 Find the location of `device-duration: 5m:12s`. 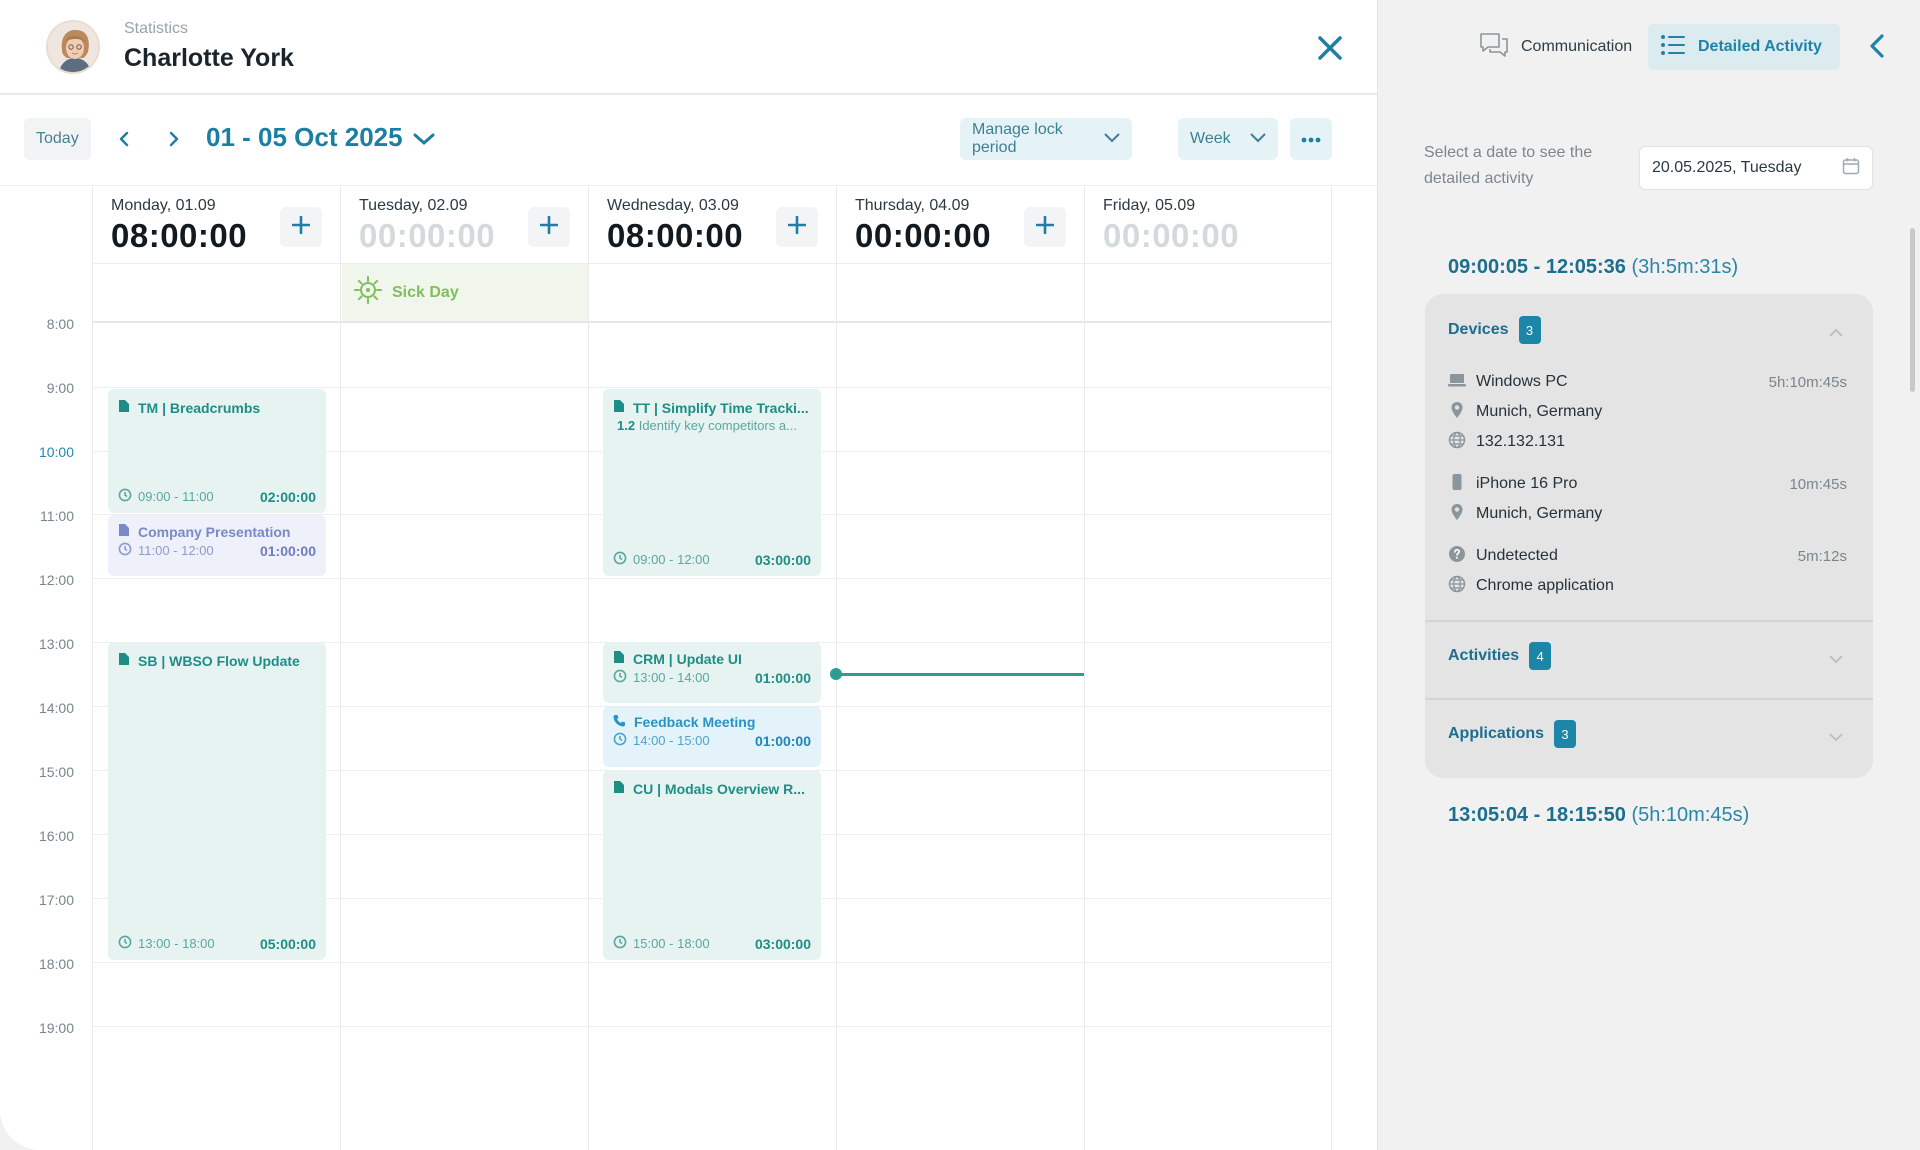

device-duration: 5m:12s is located at coordinates (1822, 556).